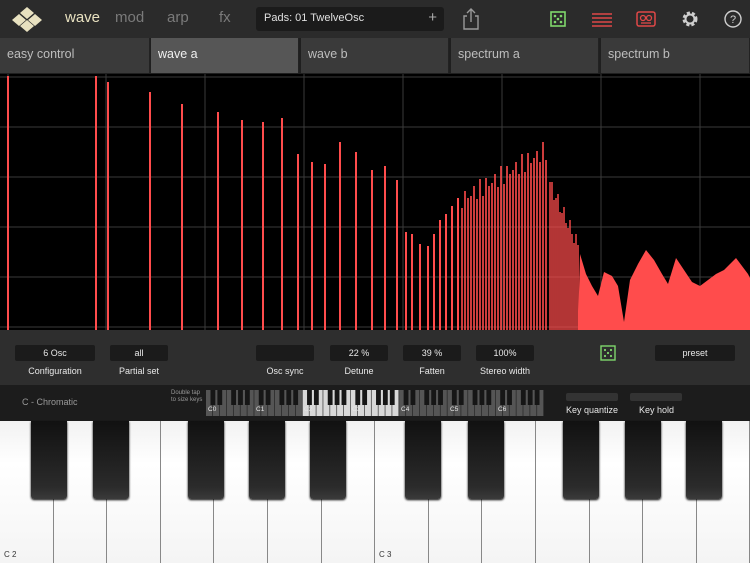 The width and height of the screenshot is (750, 563). I want to click on tab-wave-b: wave b, so click(375, 55).